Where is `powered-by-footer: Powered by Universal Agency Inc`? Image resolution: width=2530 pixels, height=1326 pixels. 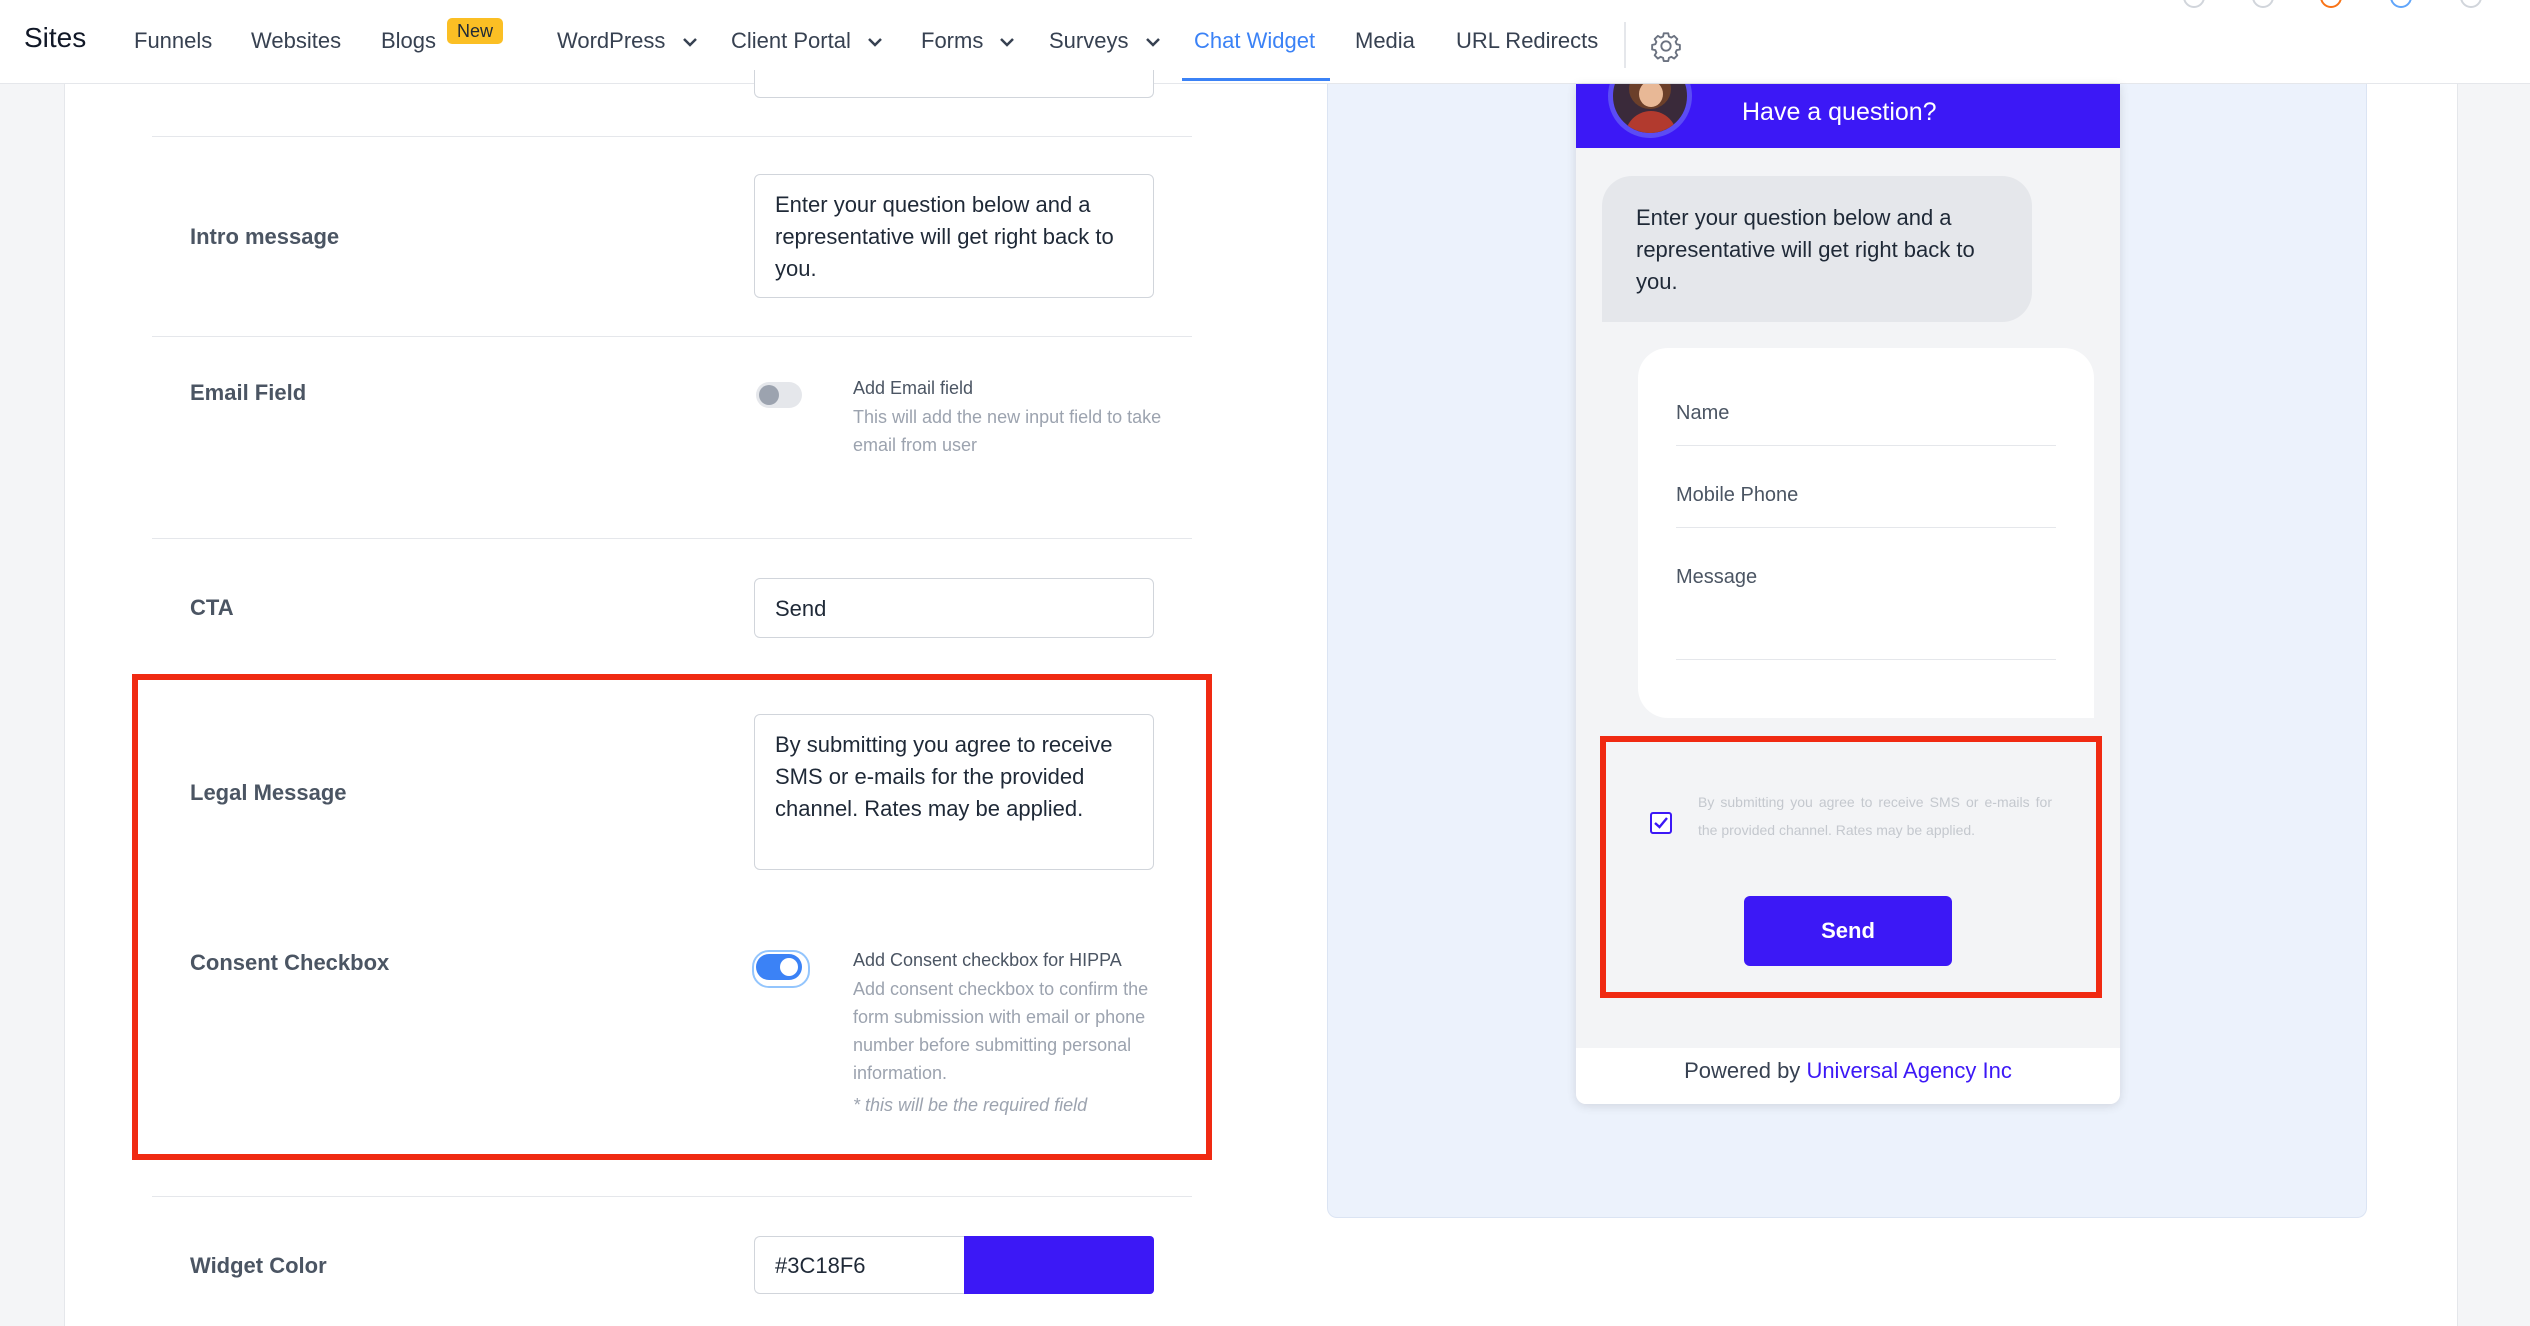
powered-by-footer: Powered by Universal Agency Inc is located at coordinates (1848, 1076).